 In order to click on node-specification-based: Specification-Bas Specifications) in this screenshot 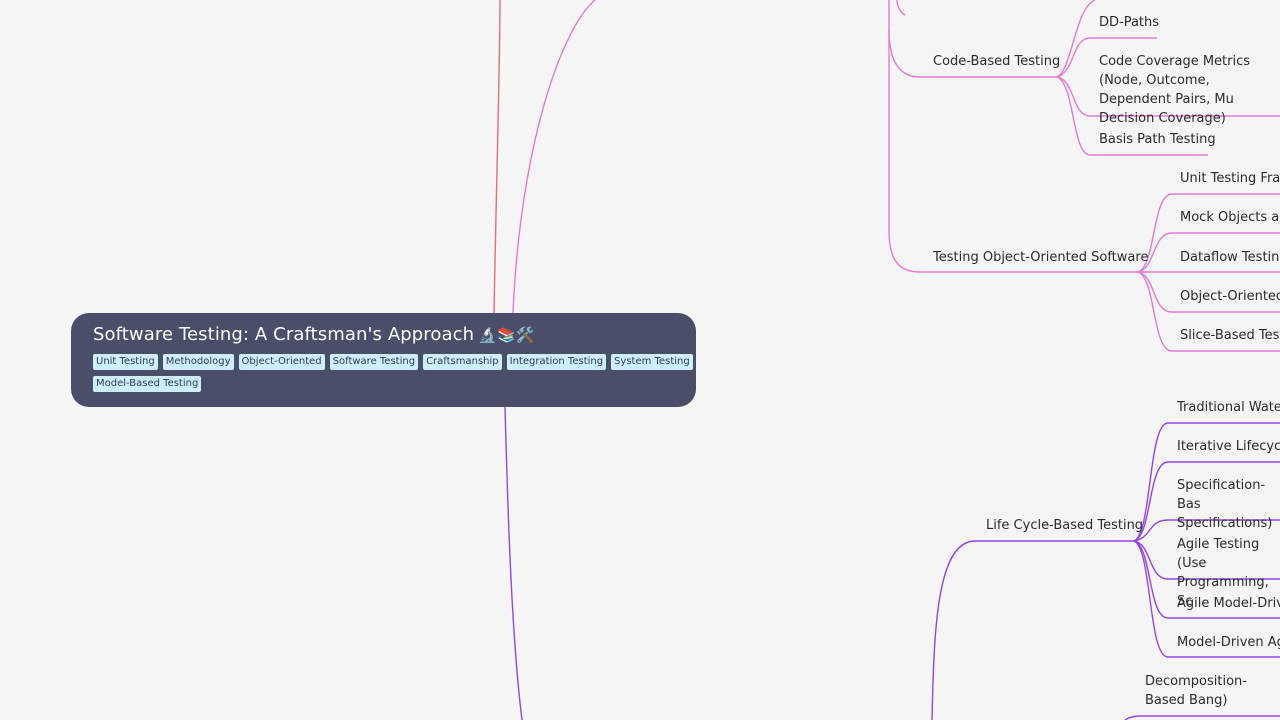, I will do `click(1228, 504)`.